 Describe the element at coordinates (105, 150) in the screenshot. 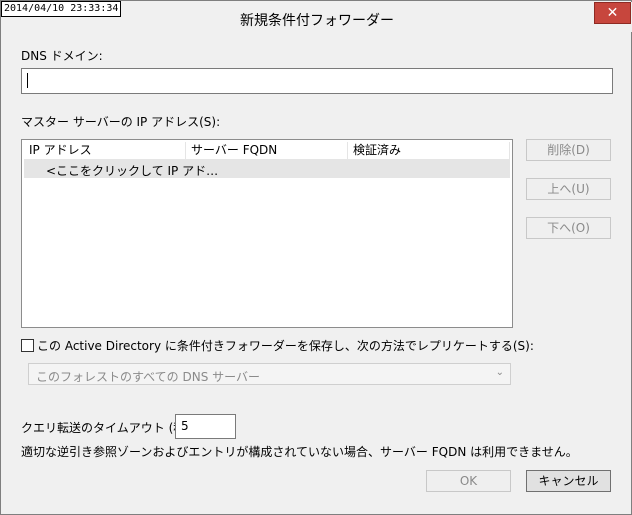

I see `column-header-ip: IP アドレス` at that location.